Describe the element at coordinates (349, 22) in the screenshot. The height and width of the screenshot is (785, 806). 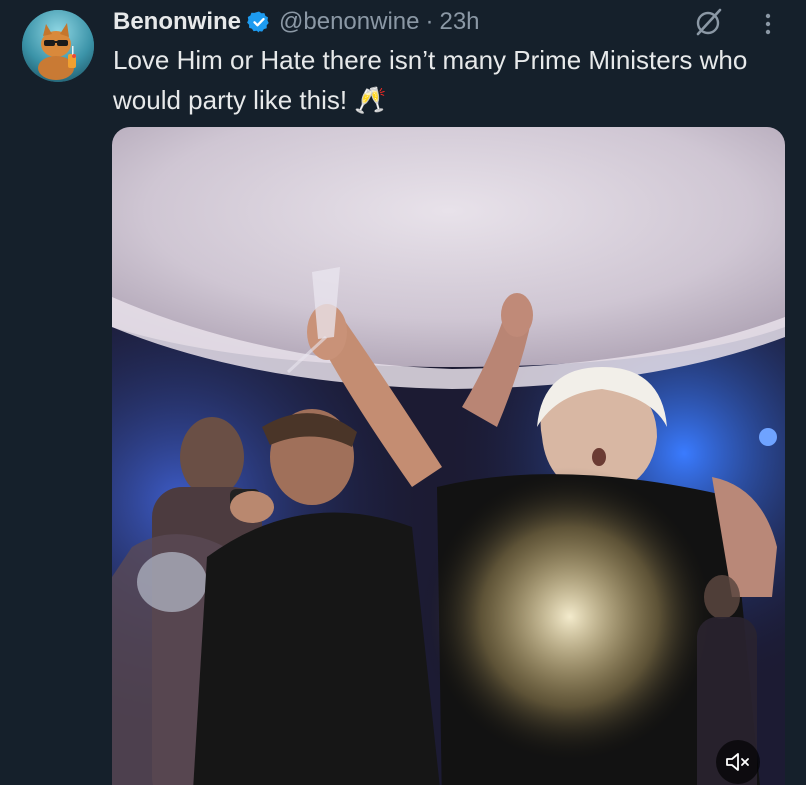
I see `handle: @benonwine` at that location.